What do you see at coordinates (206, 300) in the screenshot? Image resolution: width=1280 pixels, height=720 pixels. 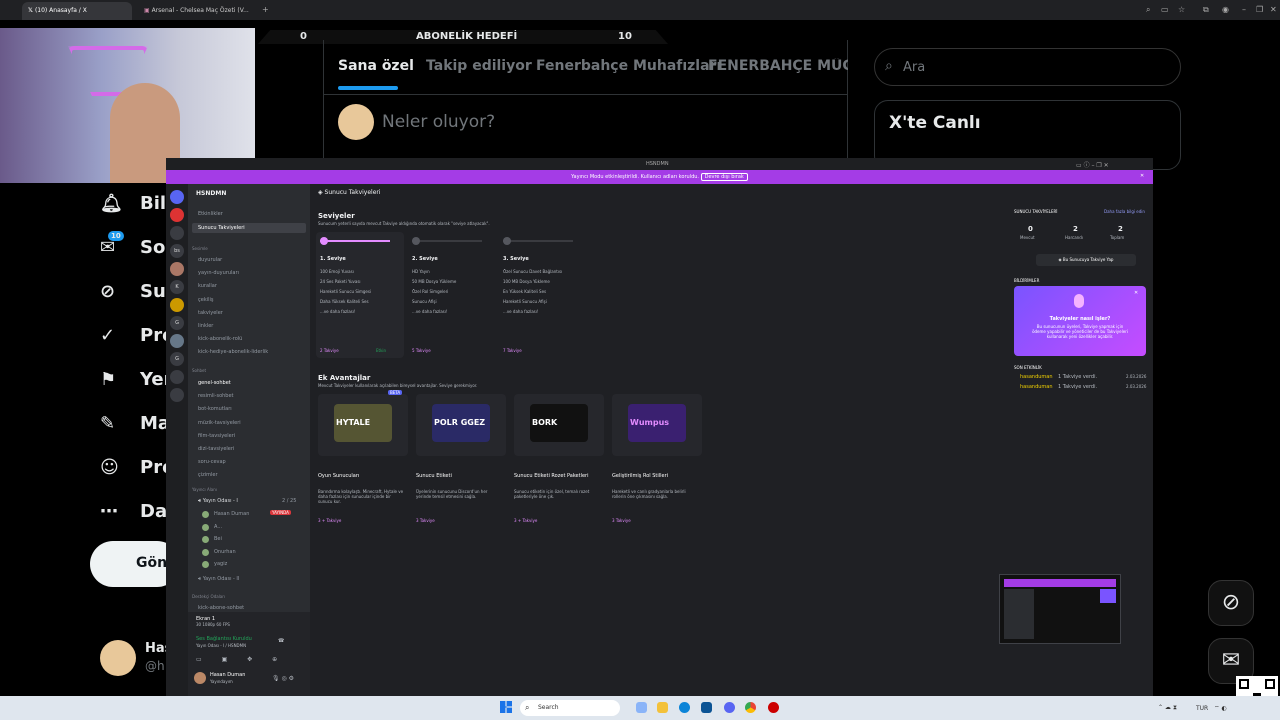 I see `channel-item: çekiliş` at bounding box center [206, 300].